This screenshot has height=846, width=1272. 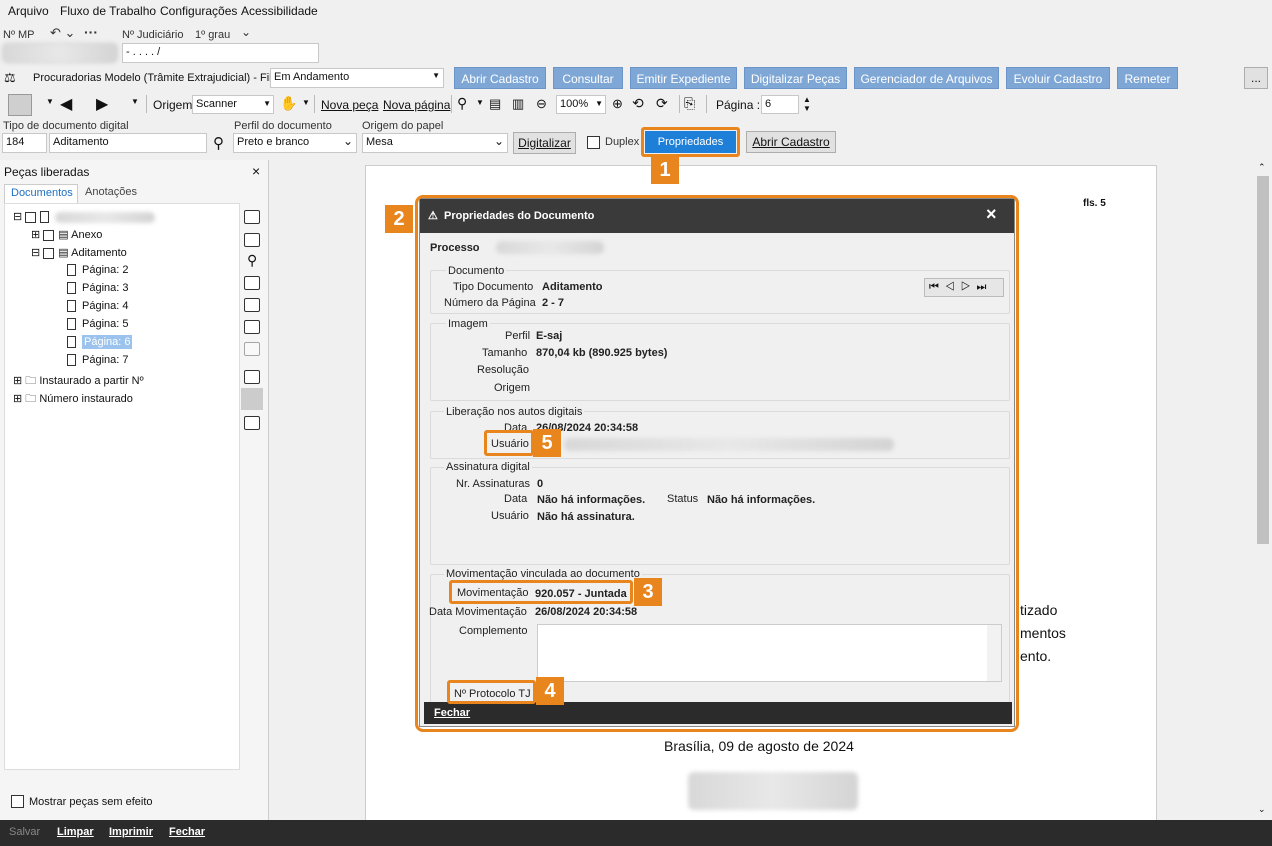 I want to click on scroll-thumb, so click(x=1263, y=360).